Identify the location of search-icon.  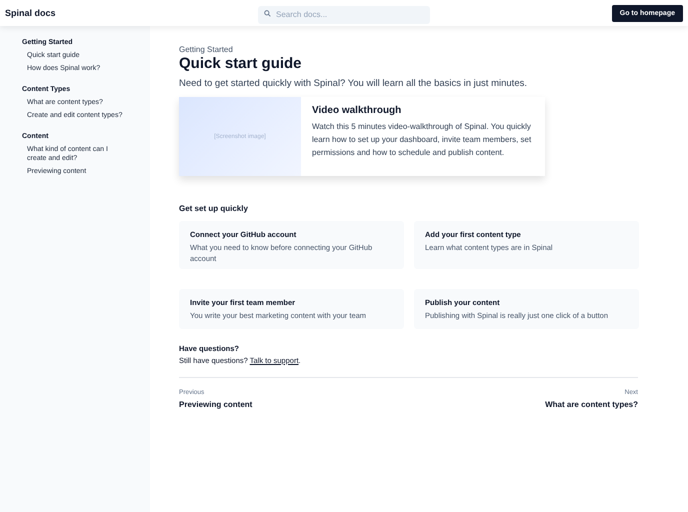
(267, 13).